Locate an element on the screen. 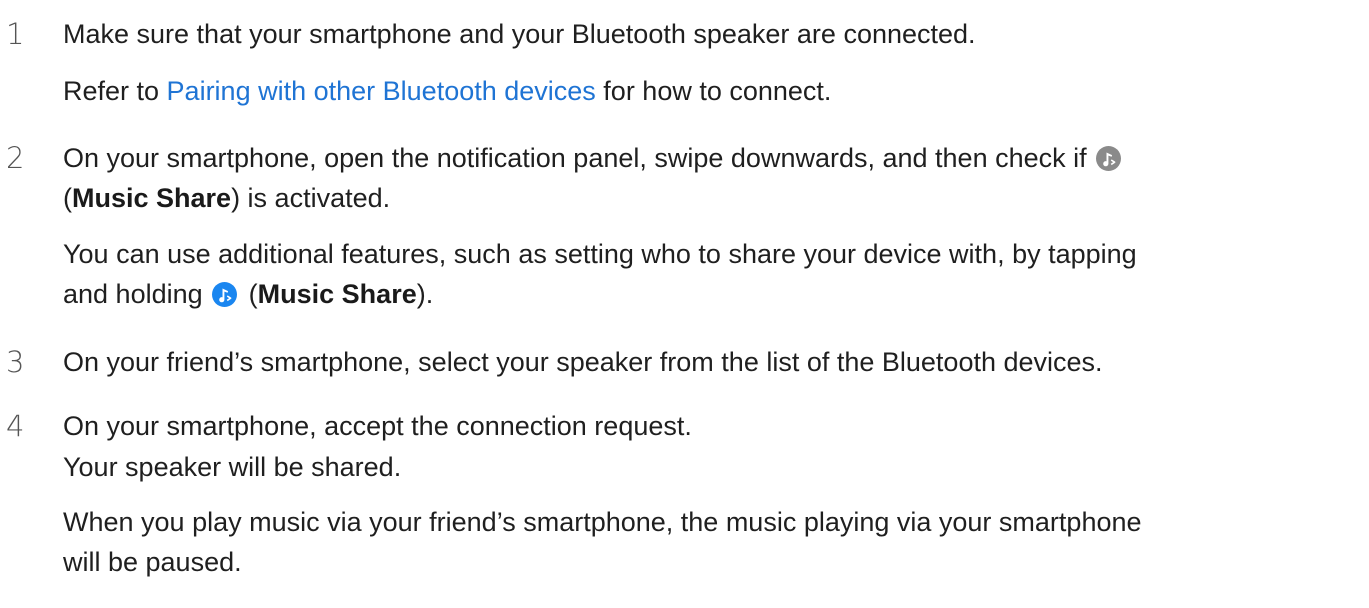 The image size is (1369, 608). step-text-line: Your speaker will be shared. is located at coordinates (232, 467).